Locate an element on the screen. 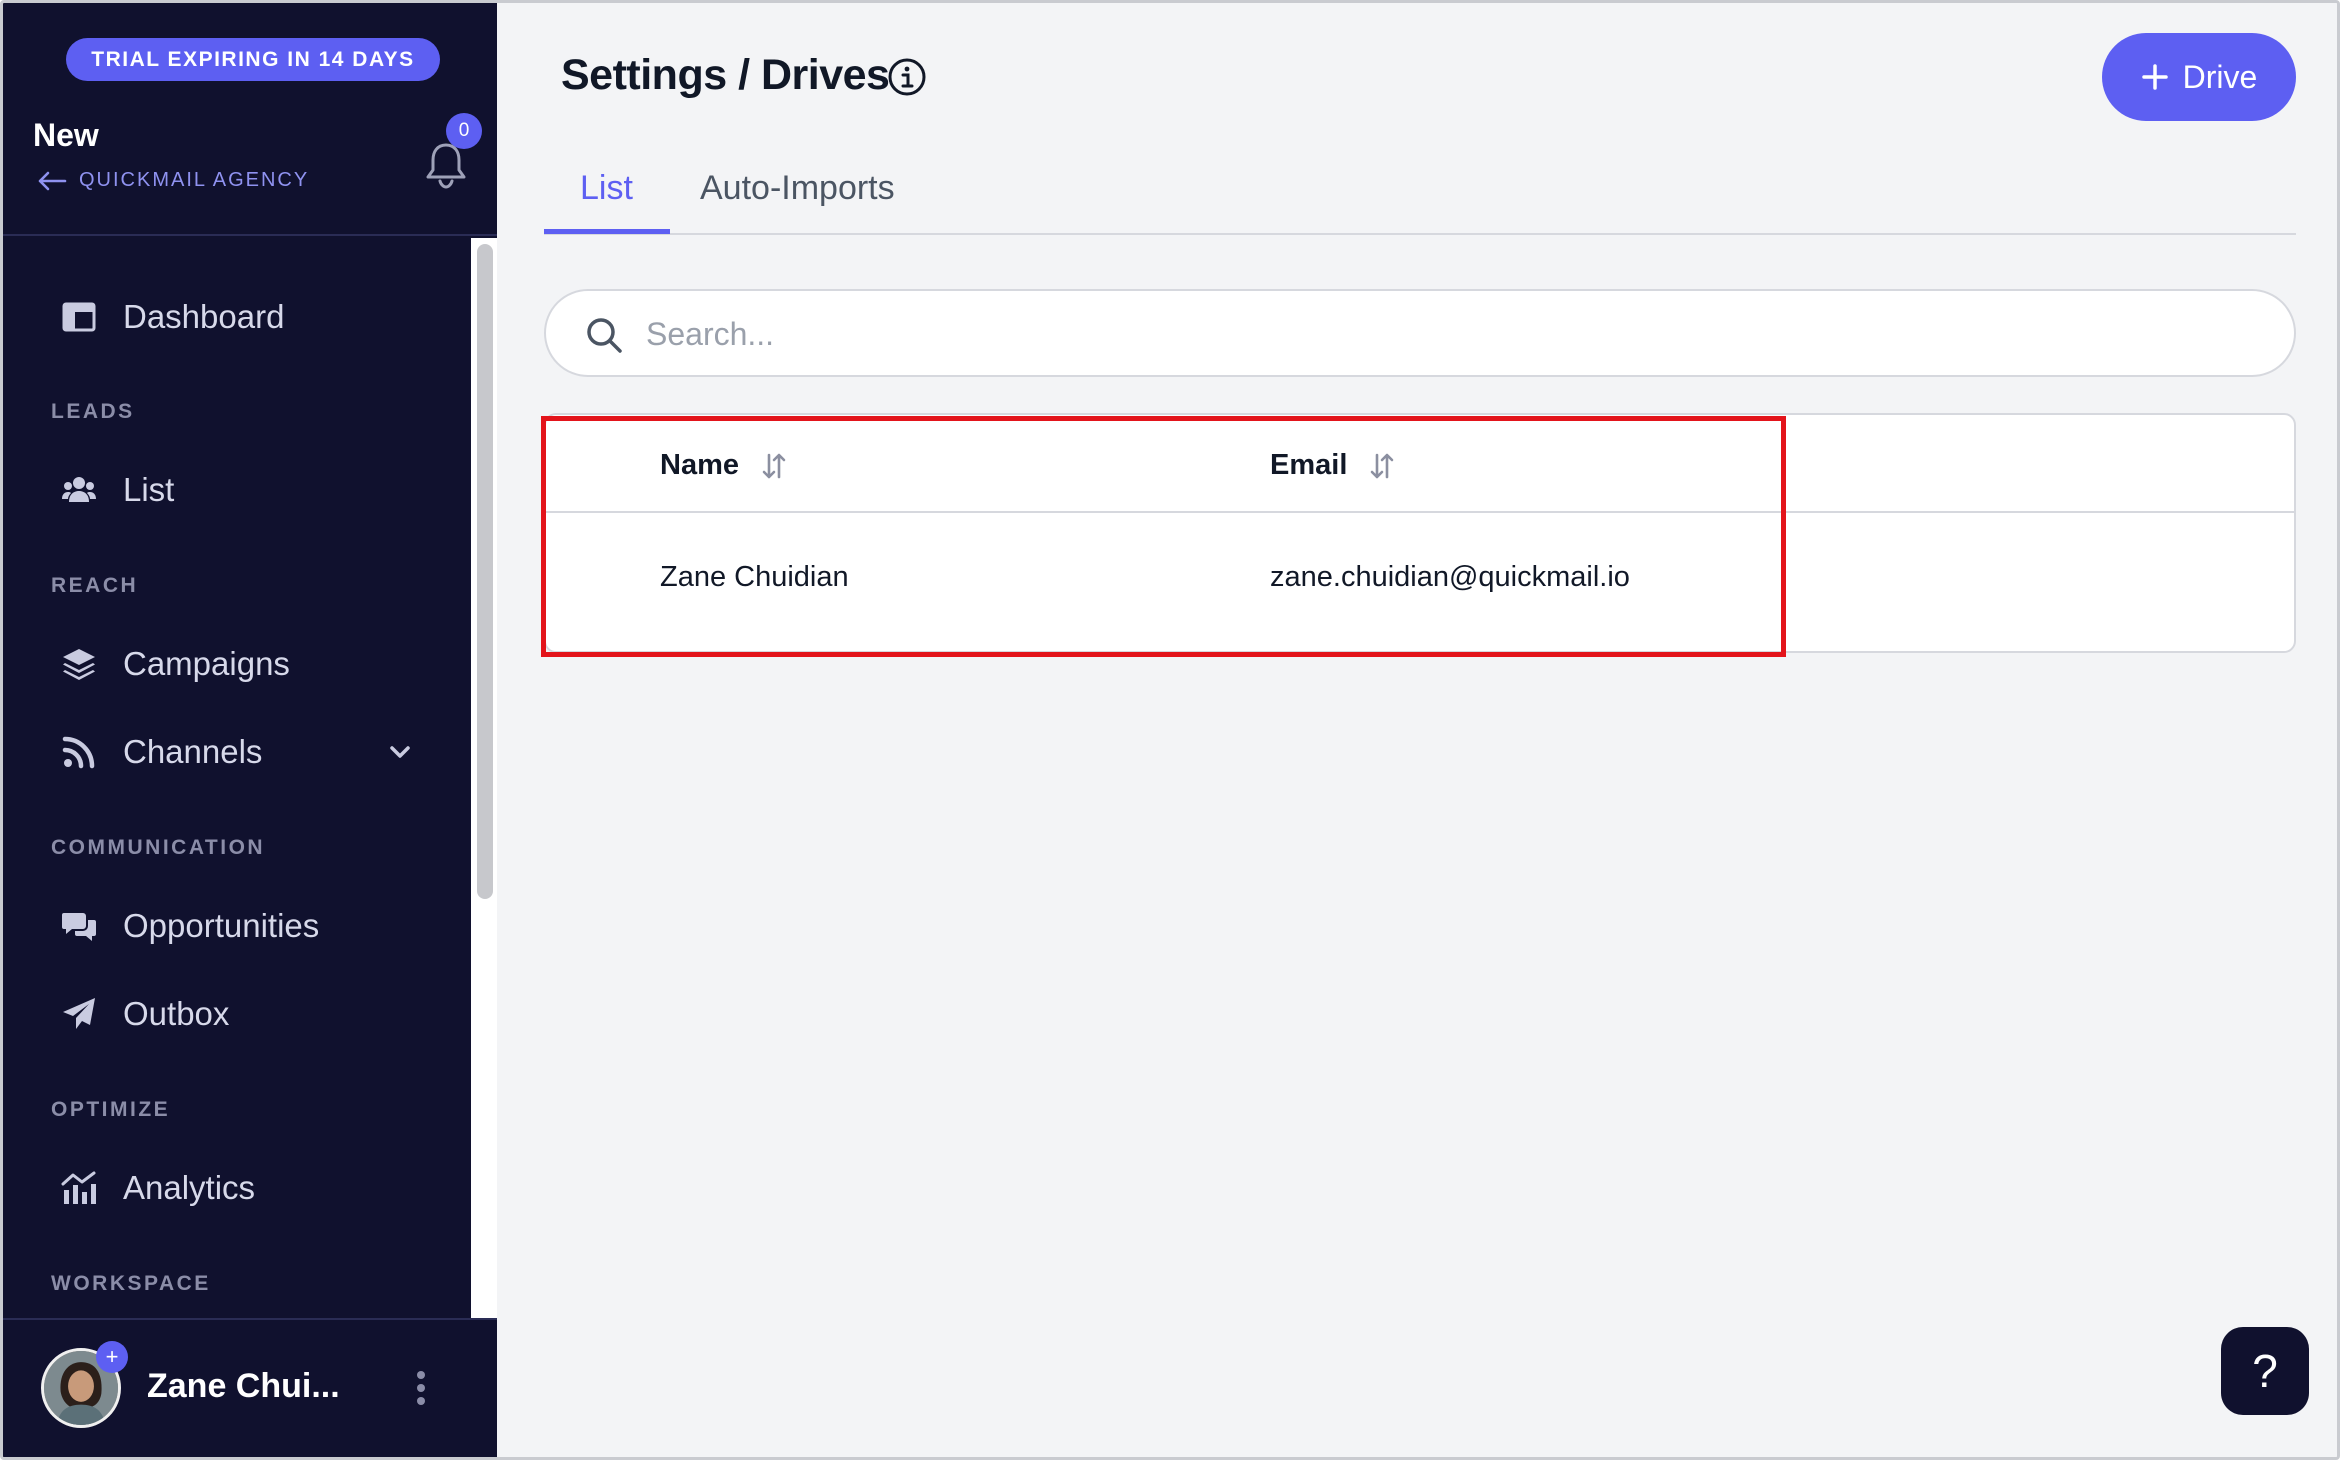 The height and width of the screenshot is (1460, 2340). search-icon is located at coordinates (604, 335).